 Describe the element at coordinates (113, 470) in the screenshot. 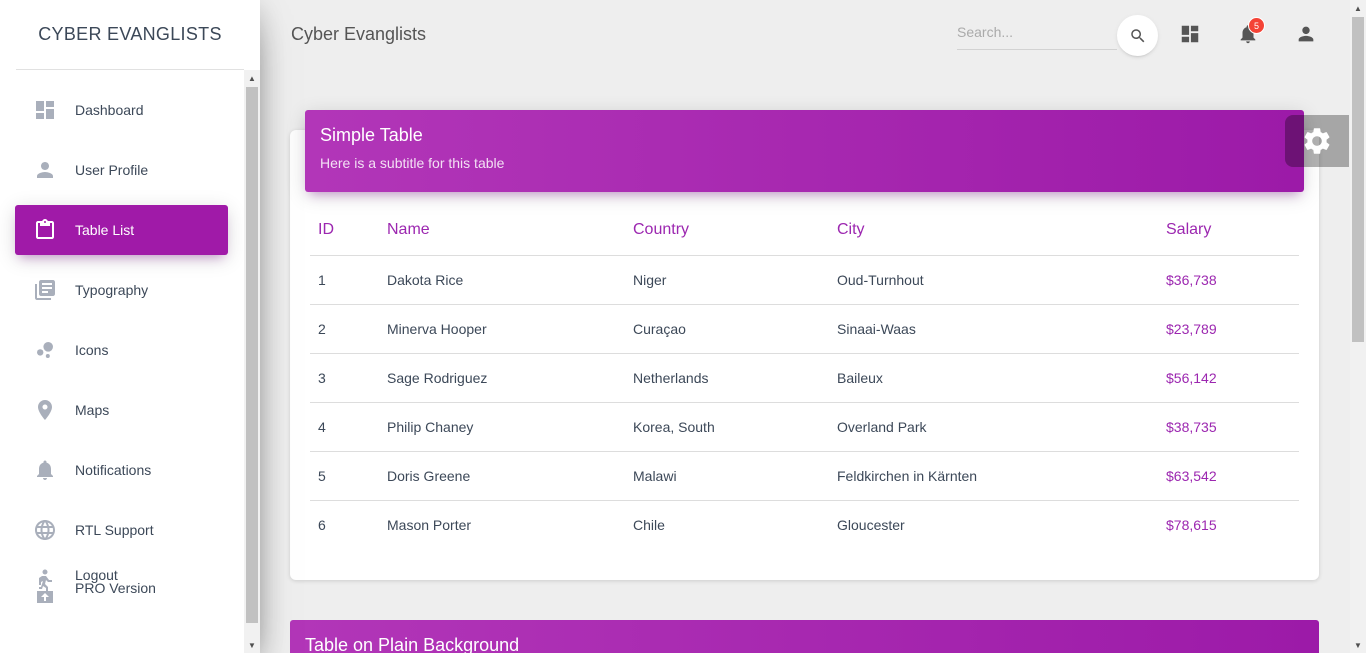

I see `sidebar-item-label: Notifications` at that location.